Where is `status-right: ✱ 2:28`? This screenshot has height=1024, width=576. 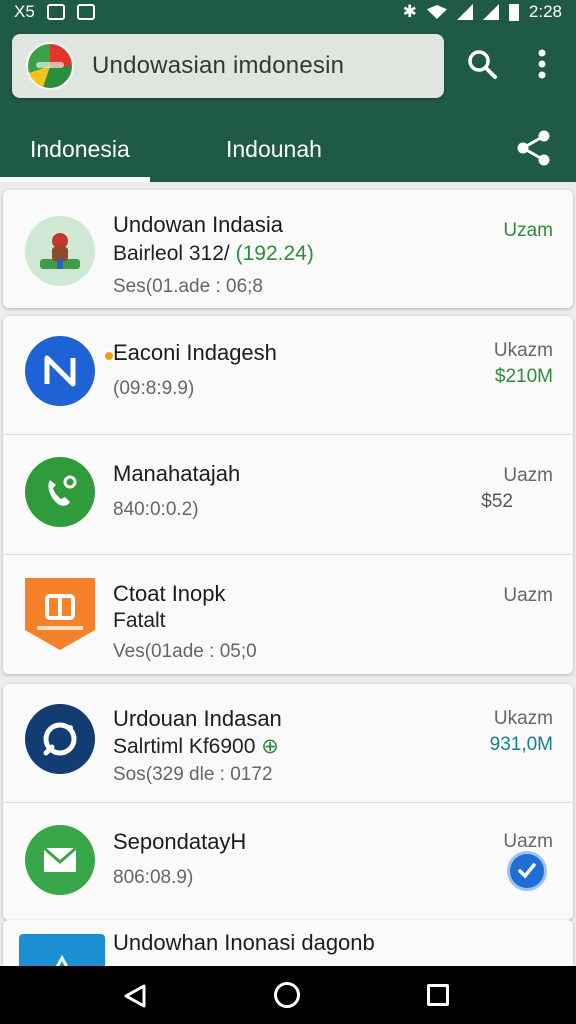
status-right: ✱ 2:28 is located at coordinates (482, 12).